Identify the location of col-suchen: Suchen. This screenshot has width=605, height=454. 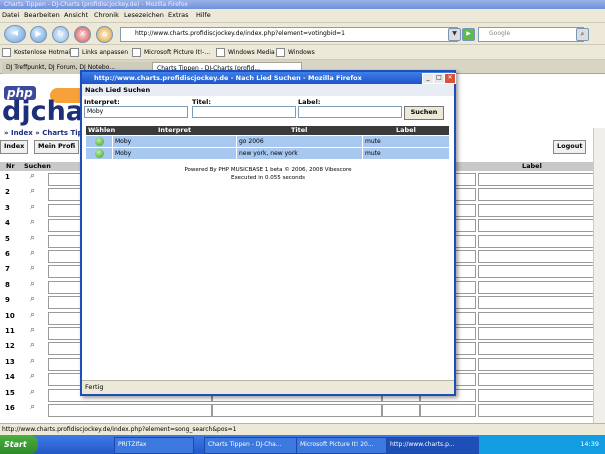
(37, 166).